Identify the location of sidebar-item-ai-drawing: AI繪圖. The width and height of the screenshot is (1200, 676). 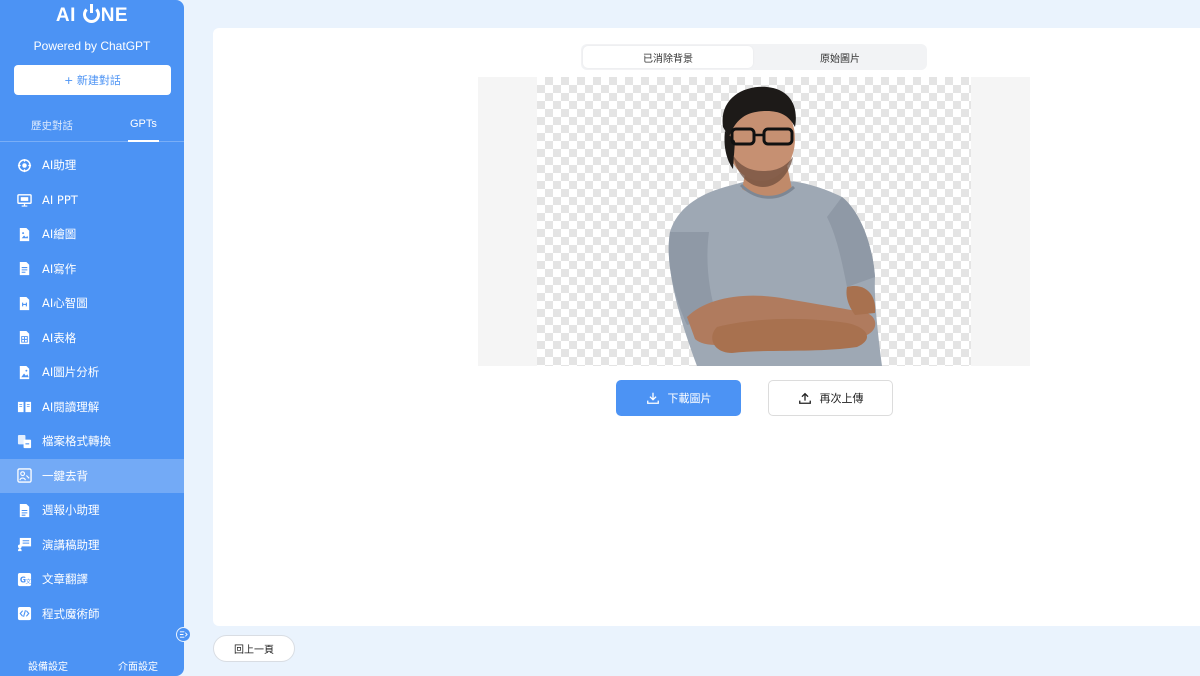
(92, 234).